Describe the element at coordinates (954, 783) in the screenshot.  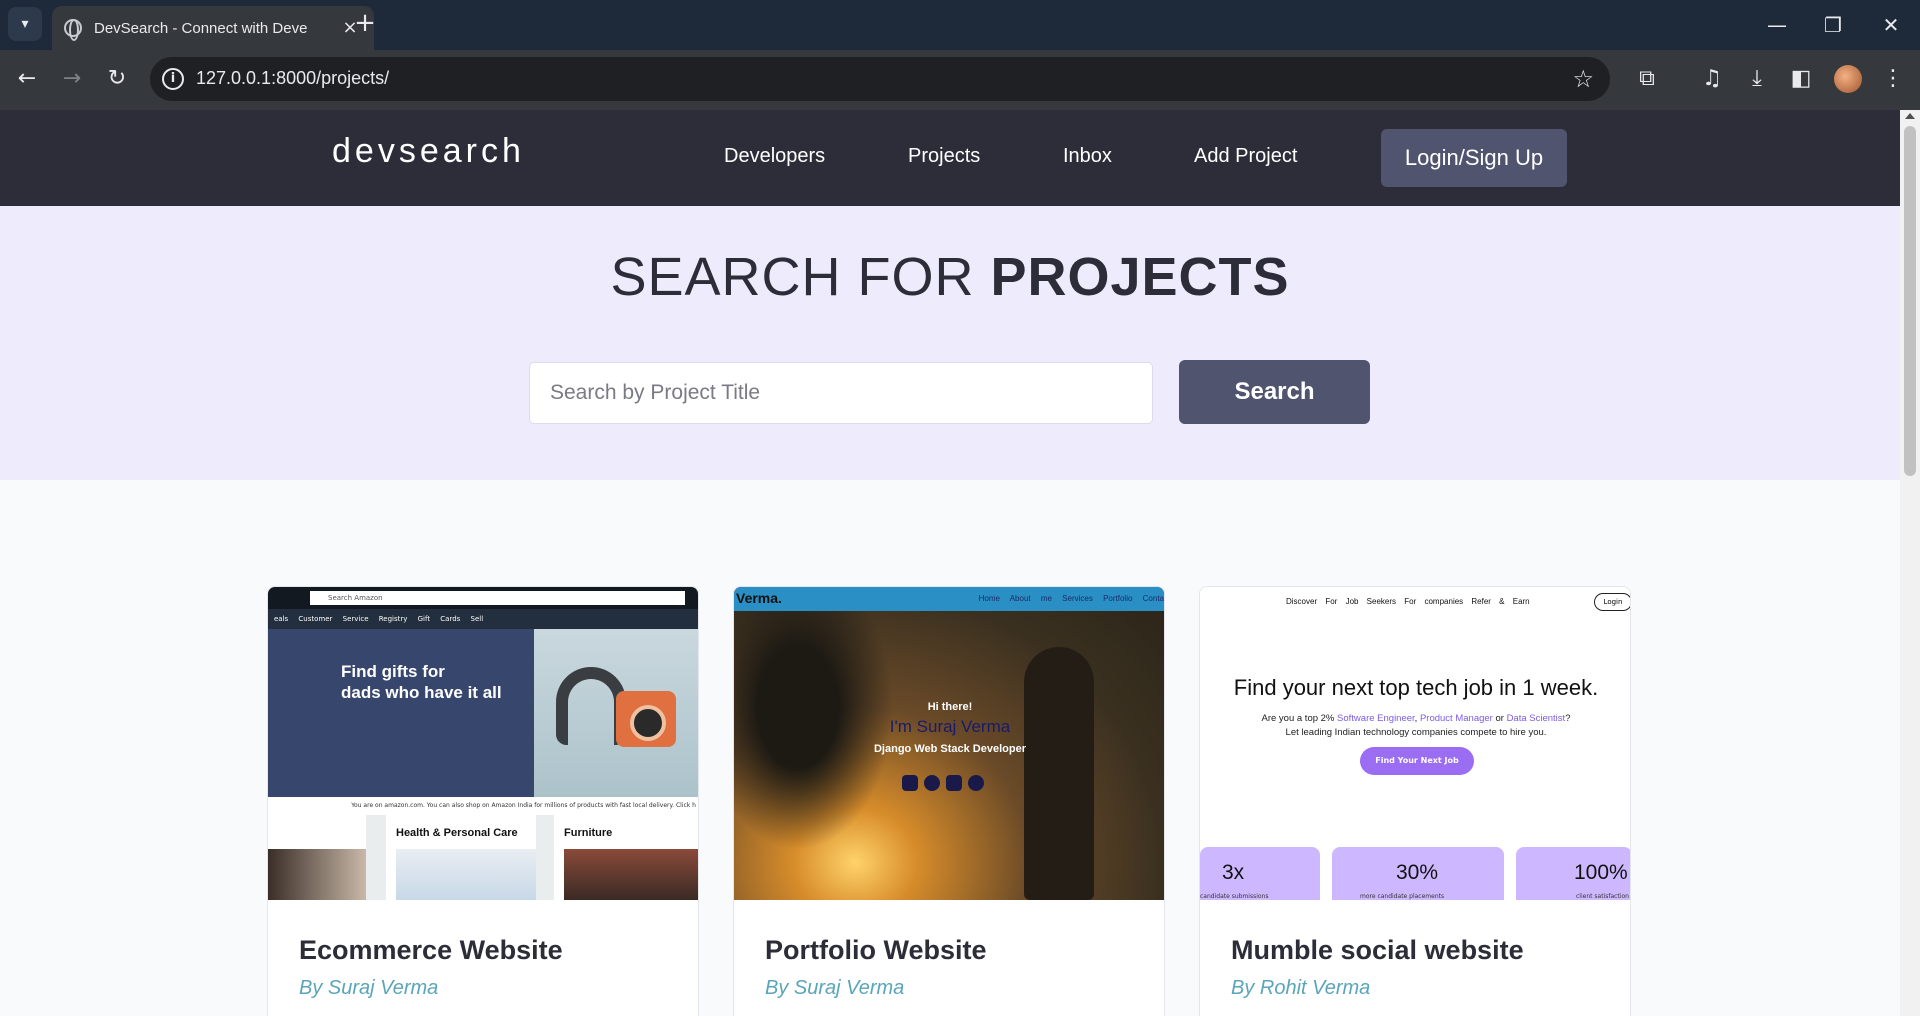
I see `instagram-icon` at that location.